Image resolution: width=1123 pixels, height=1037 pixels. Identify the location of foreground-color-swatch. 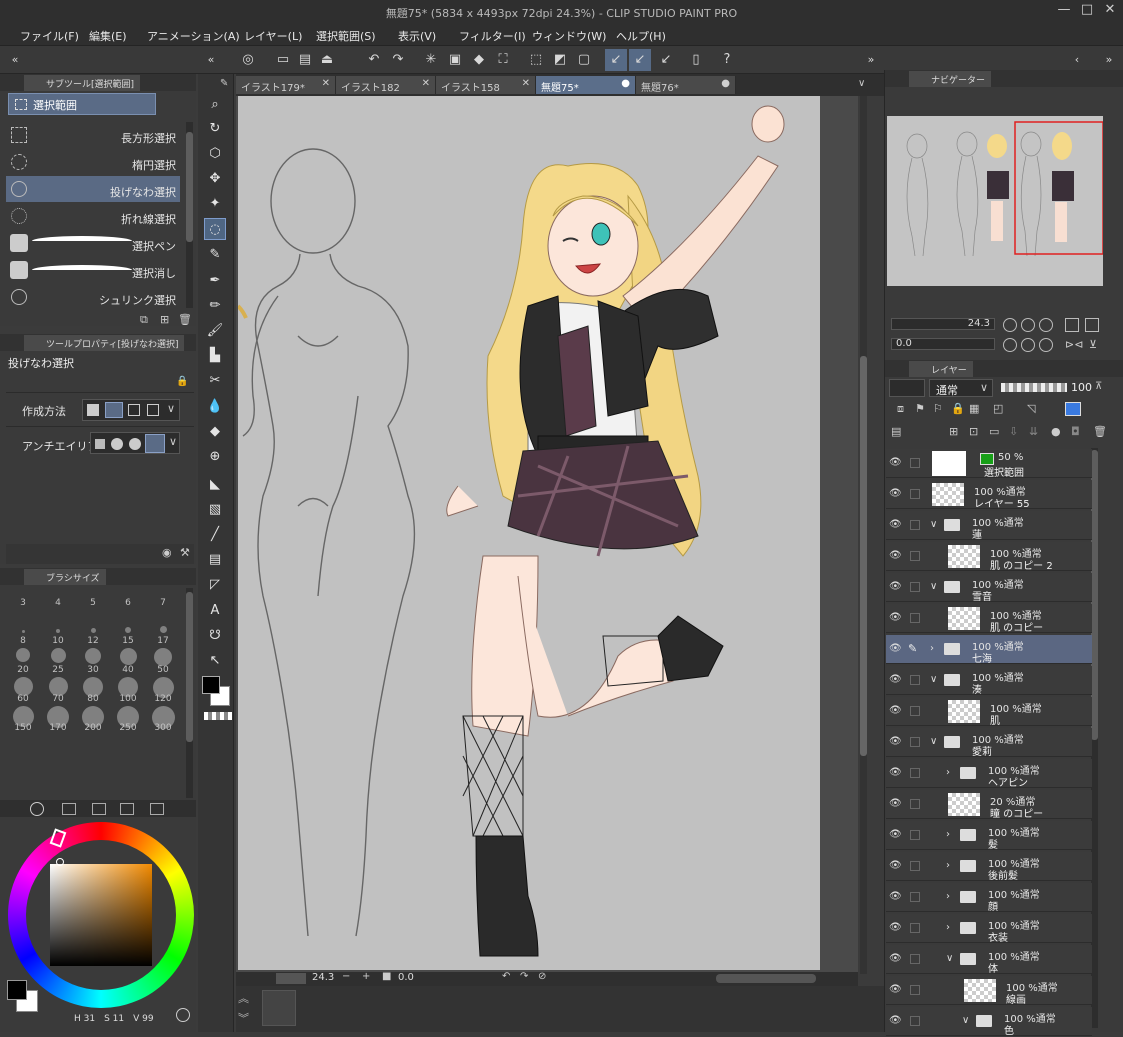
(17, 990).